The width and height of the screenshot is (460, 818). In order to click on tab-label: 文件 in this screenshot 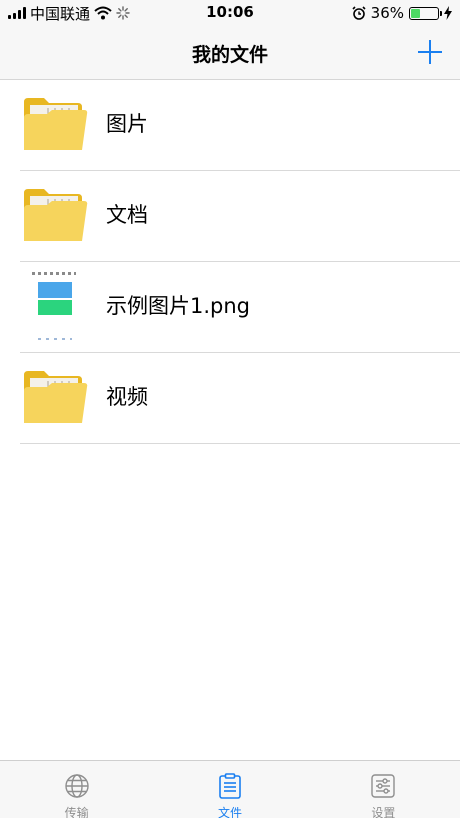, I will do `click(229, 812)`.